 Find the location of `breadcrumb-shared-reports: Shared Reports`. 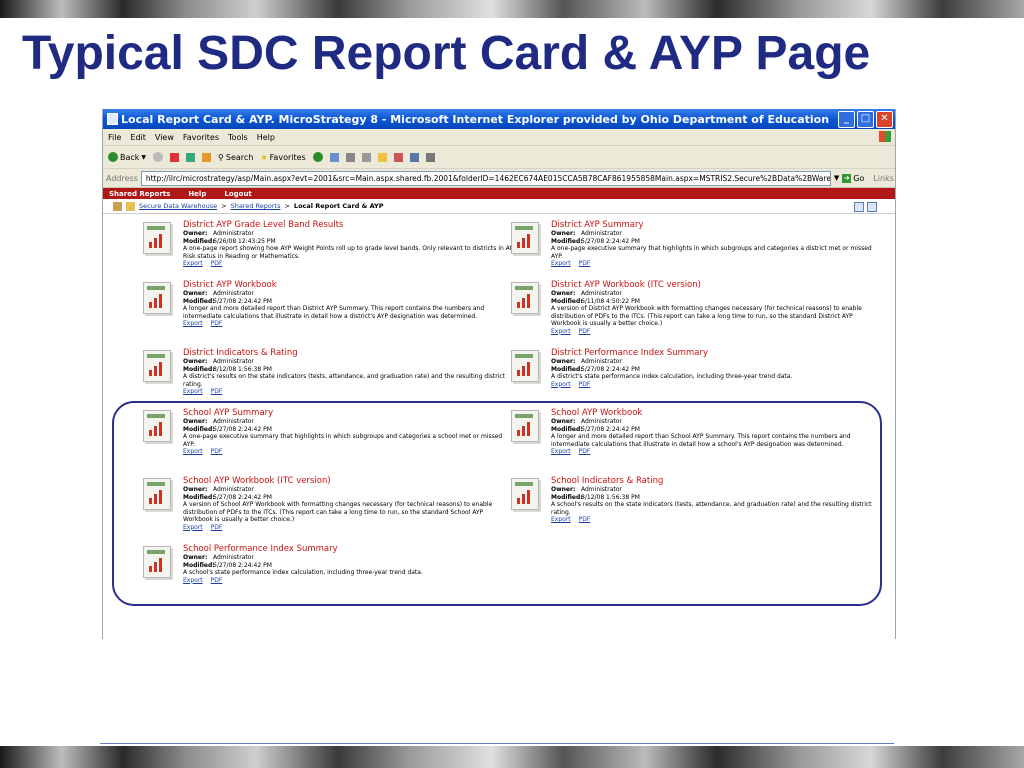

breadcrumb-shared-reports: Shared Reports is located at coordinates (256, 206).